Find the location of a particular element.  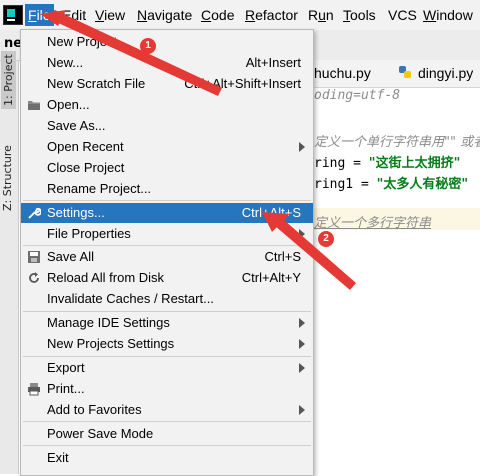

menu-item-file-properties: File Properties is located at coordinates (167, 234).